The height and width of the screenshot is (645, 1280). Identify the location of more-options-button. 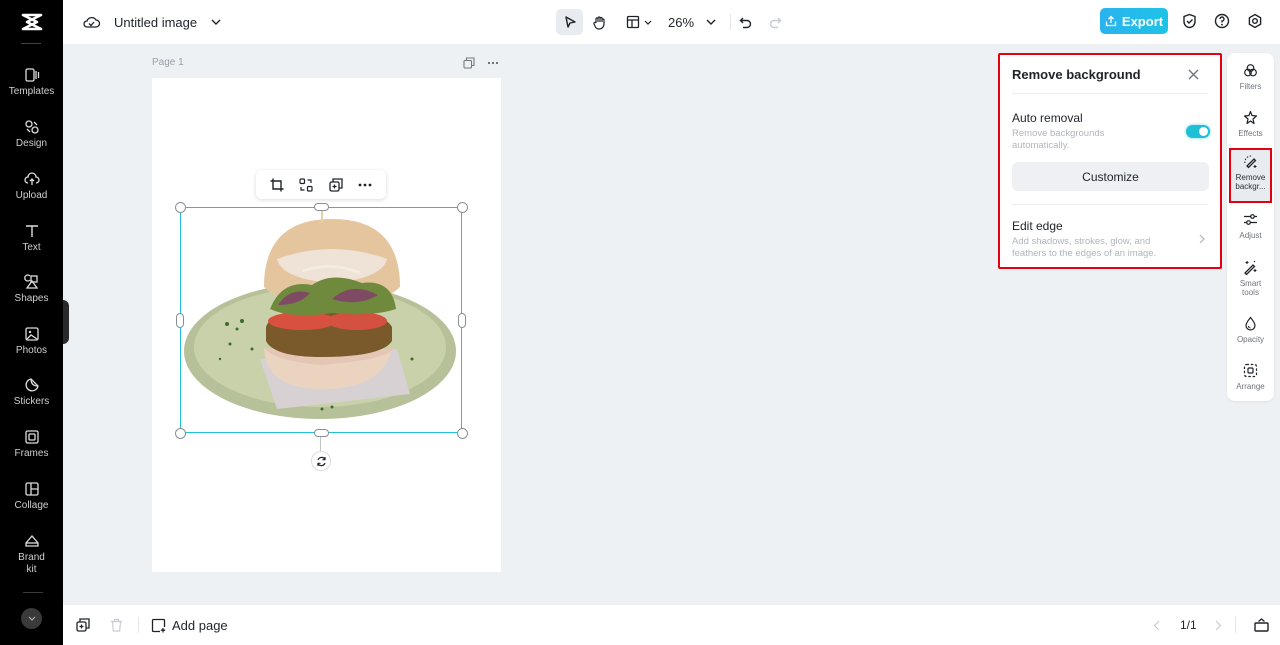
(365, 185).